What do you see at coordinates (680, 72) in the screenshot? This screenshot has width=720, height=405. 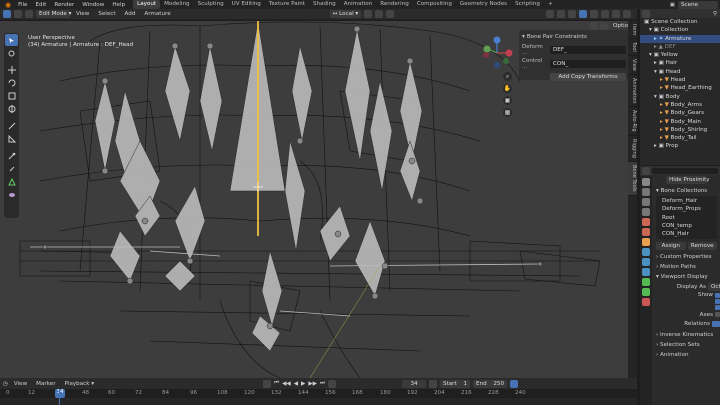 I see `list-item: ▾ ▣ Head` at bounding box center [680, 72].